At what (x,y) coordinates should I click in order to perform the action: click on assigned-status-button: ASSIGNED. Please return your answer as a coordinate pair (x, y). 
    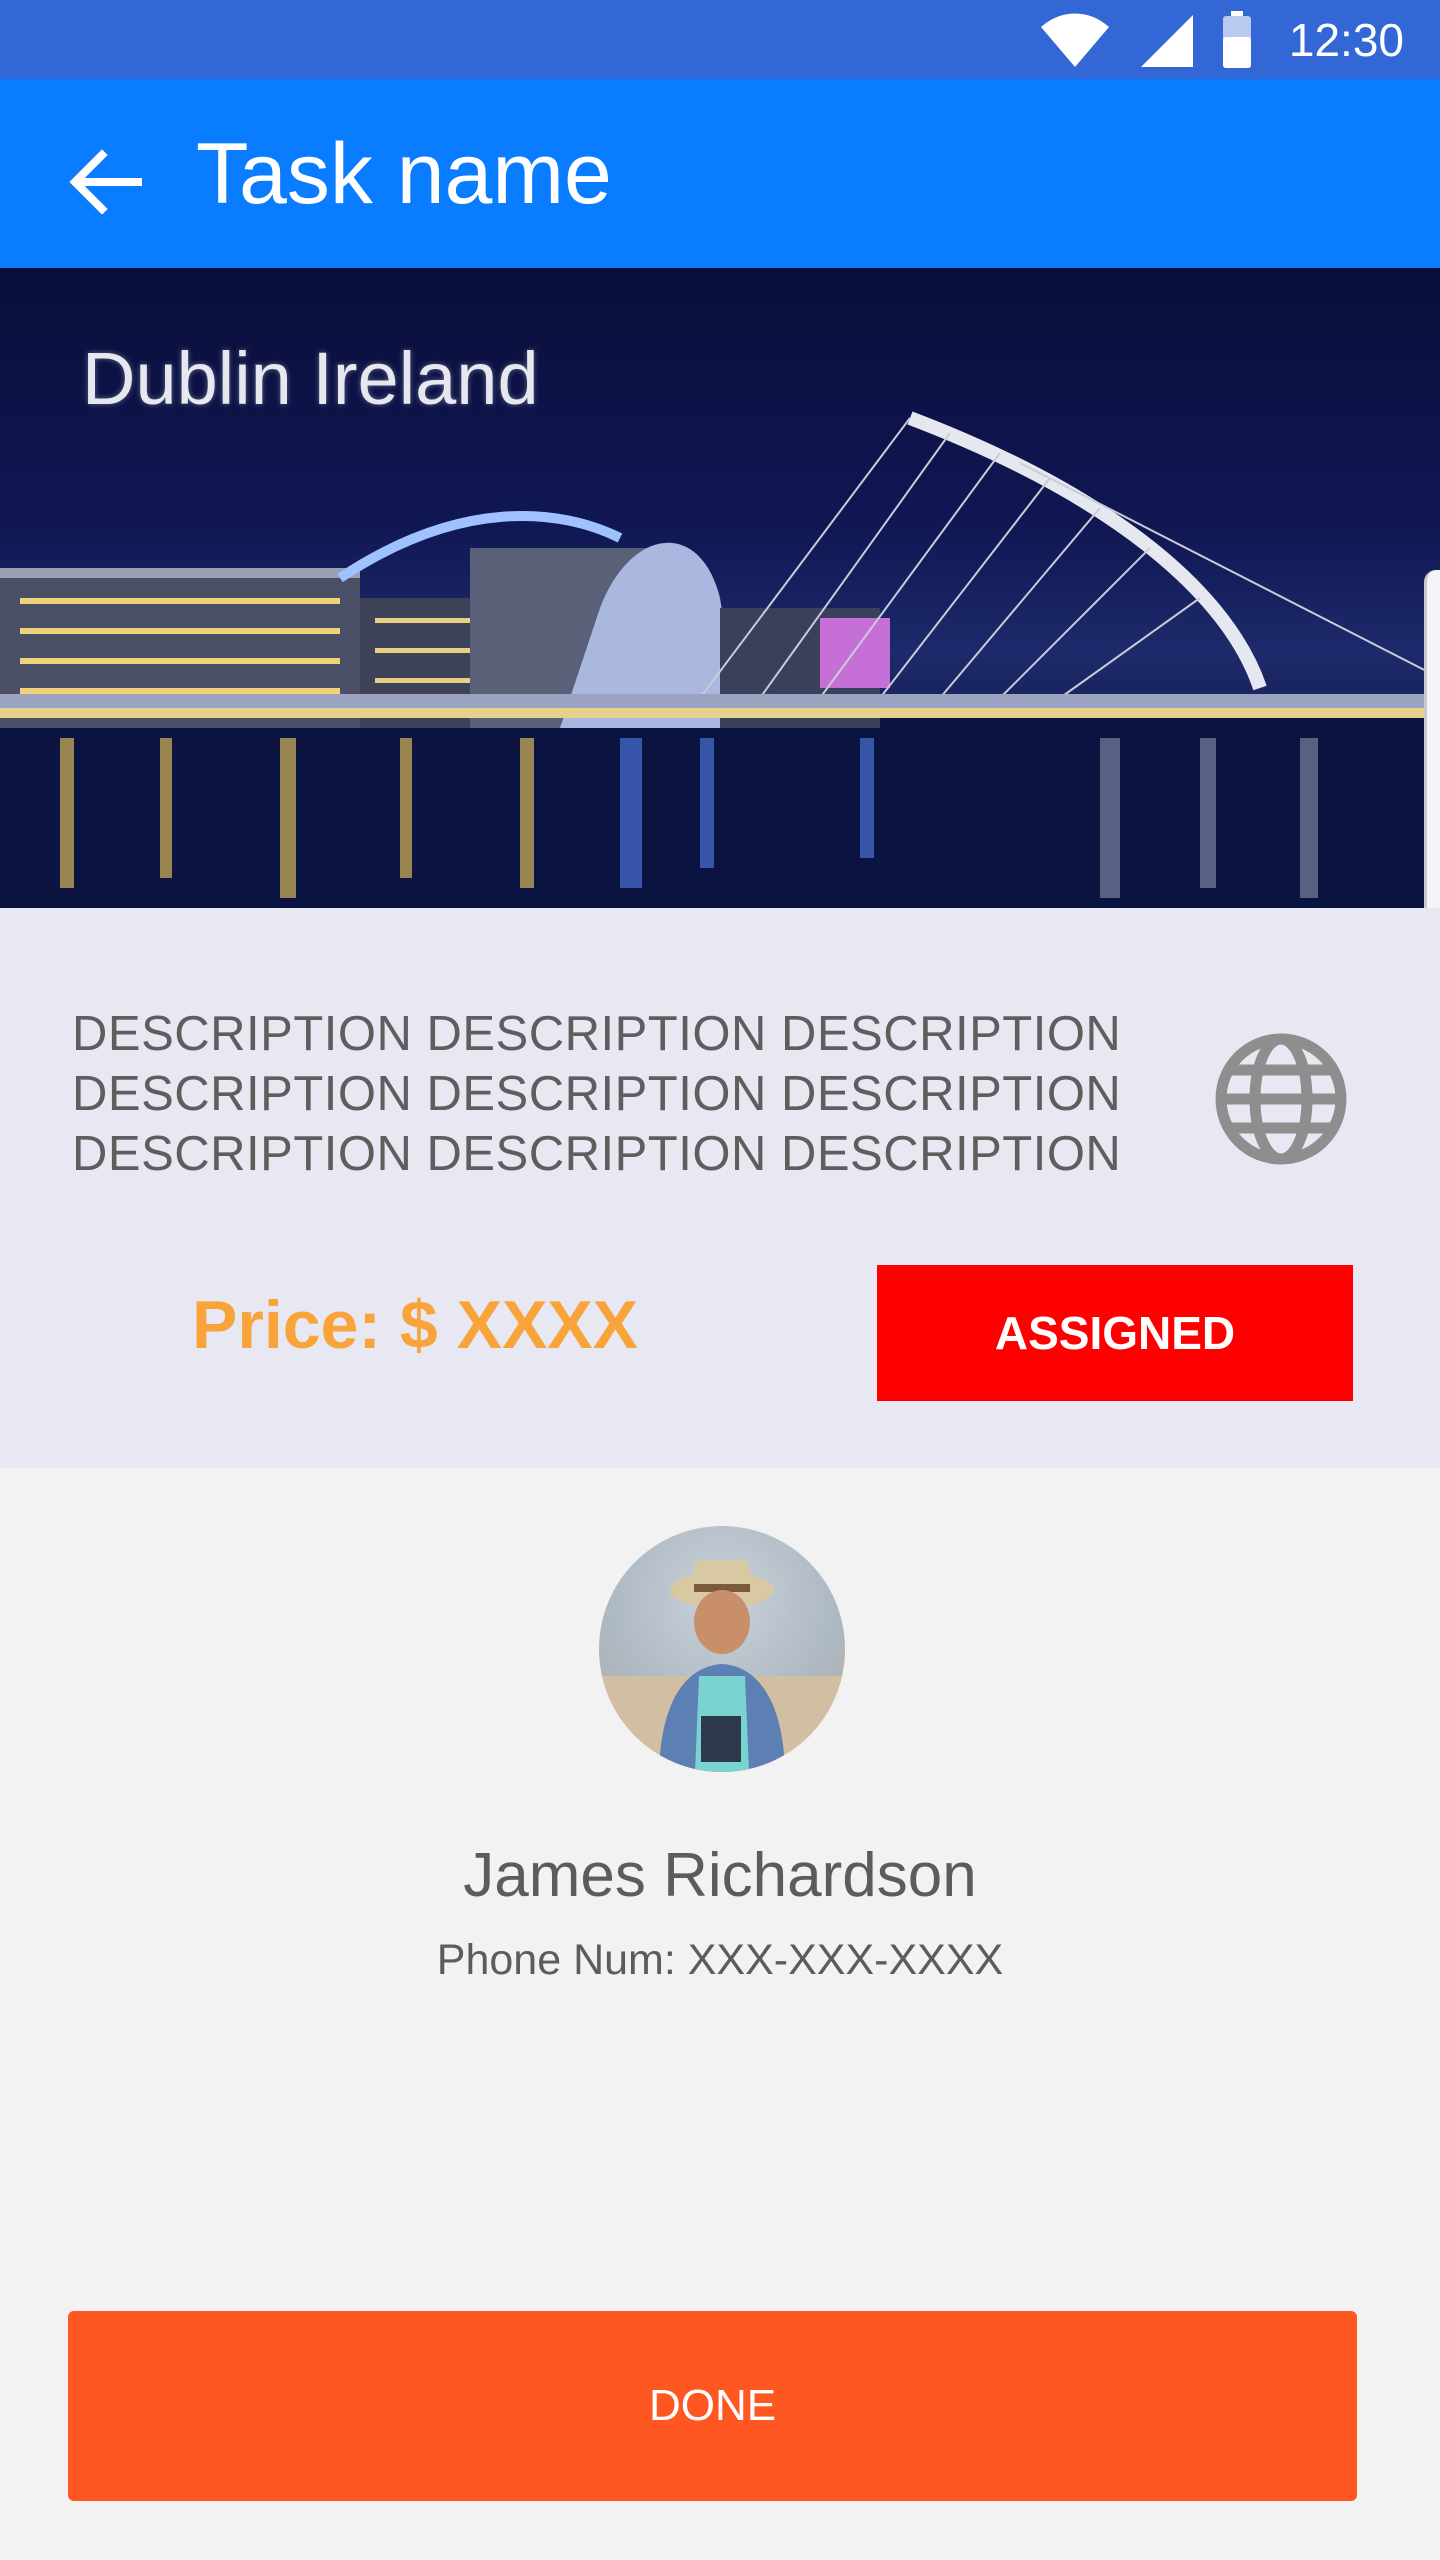
    Looking at the image, I should click on (1115, 1333).